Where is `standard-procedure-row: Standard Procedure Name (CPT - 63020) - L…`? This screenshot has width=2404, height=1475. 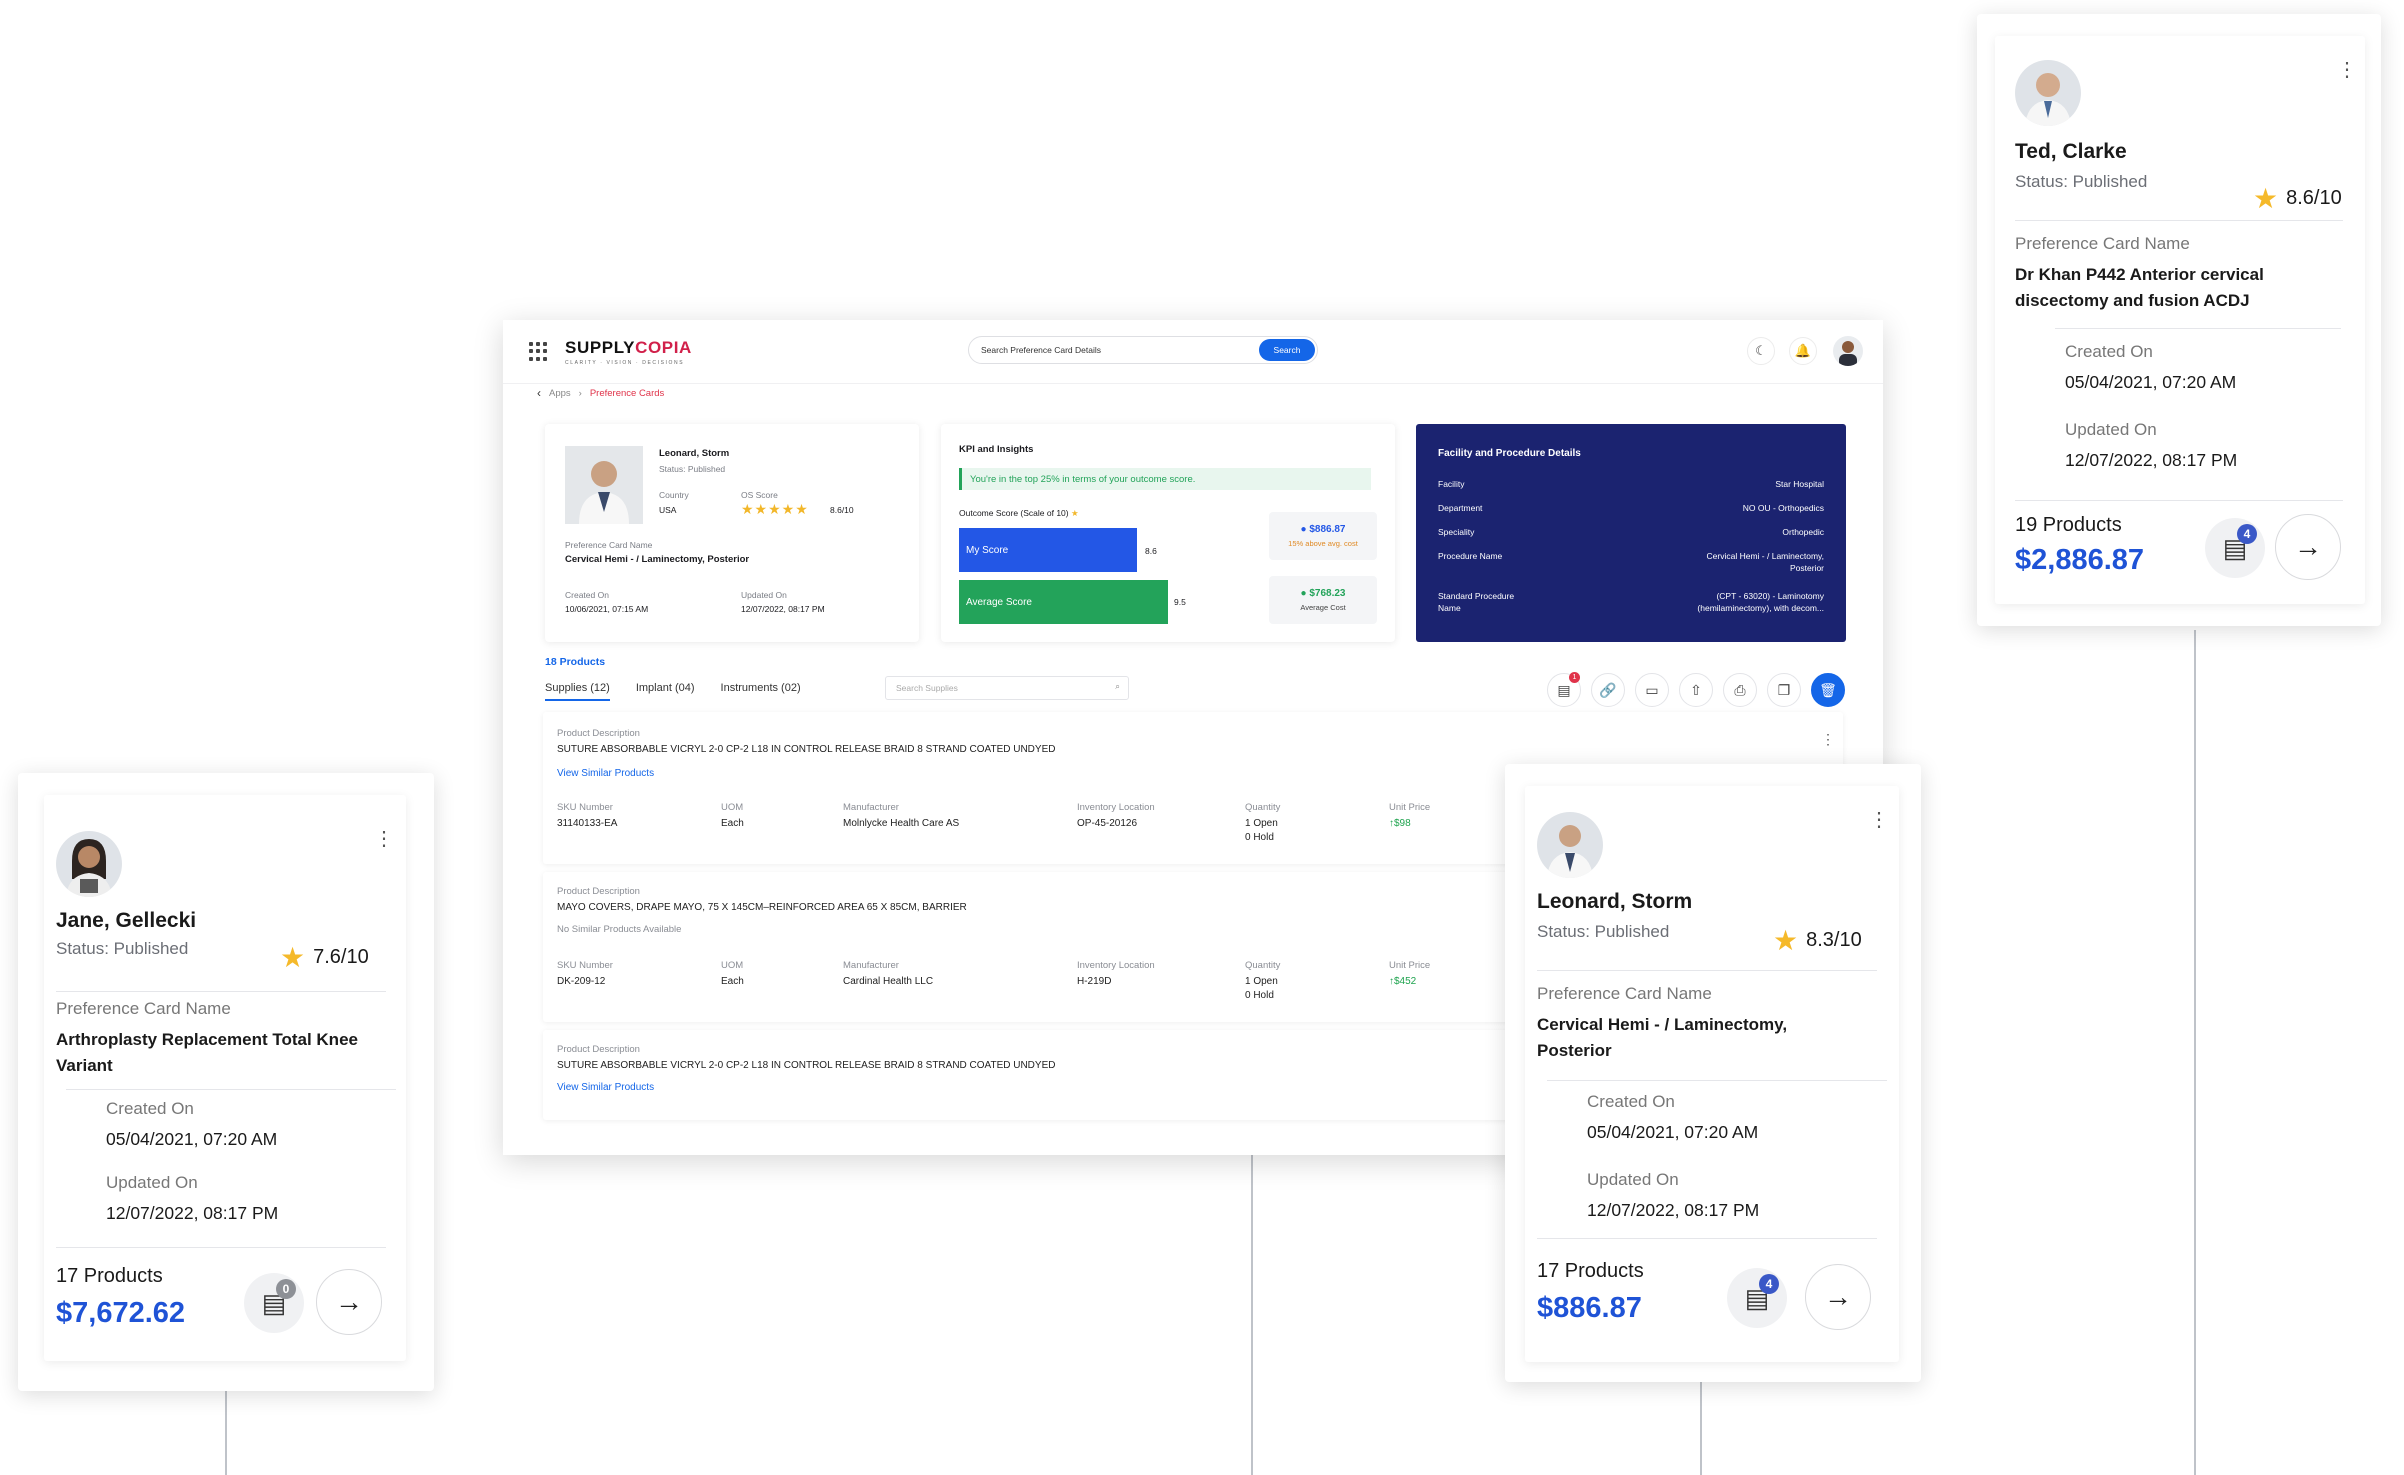 standard-procedure-row: Standard Procedure Name (CPT - 63020) - L… is located at coordinates (1631, 602).